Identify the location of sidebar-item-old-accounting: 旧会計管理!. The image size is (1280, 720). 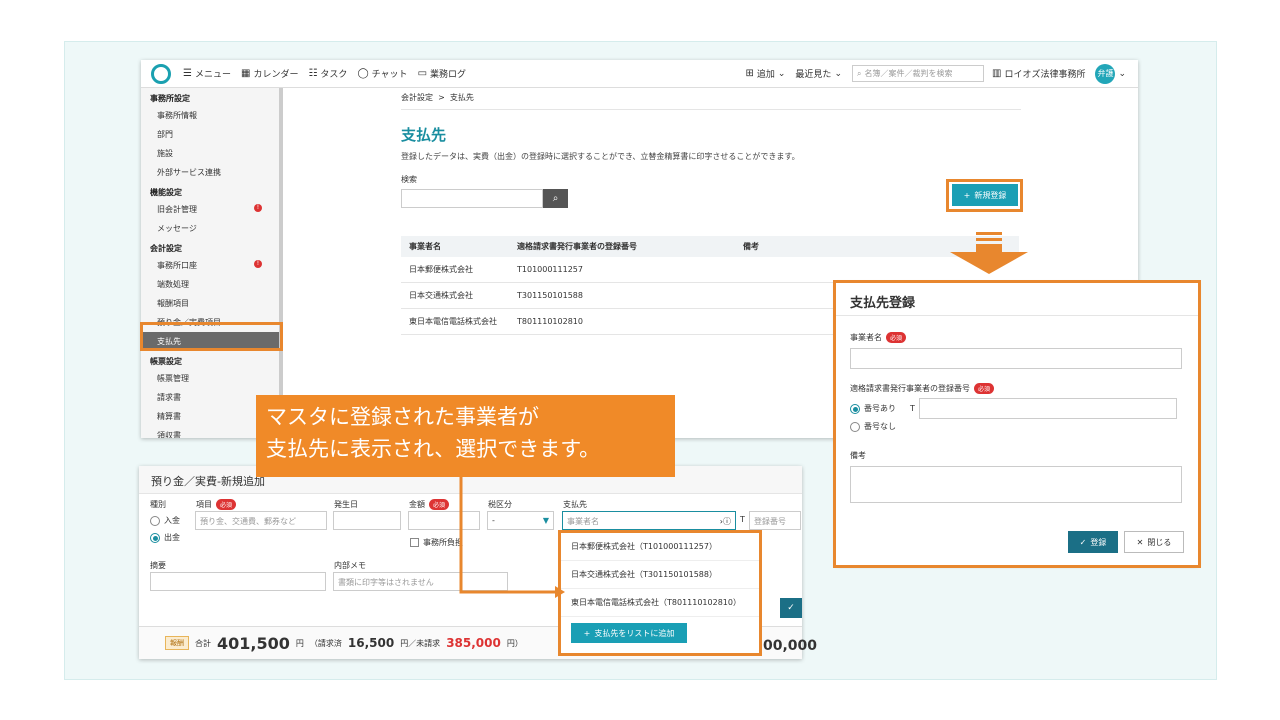
(210, 209).